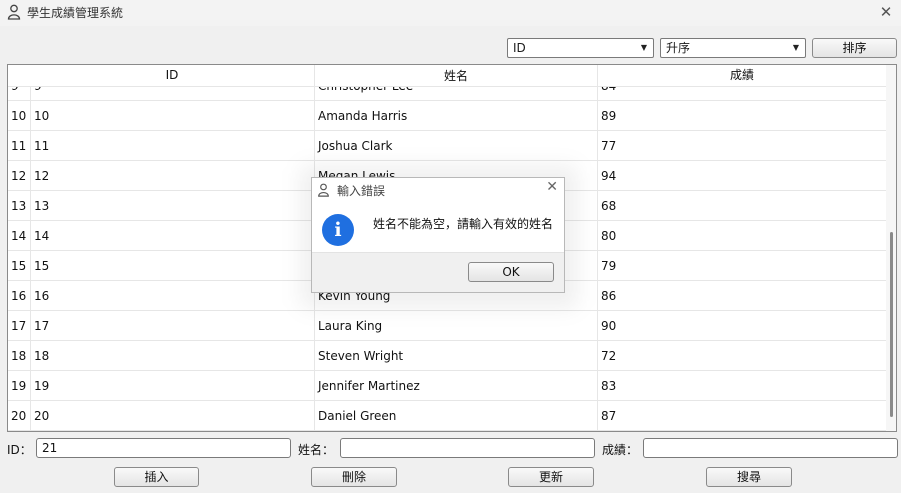 The image size is (901, 493). Describe the element at coordinates (450, 13) in the screenshot. I see `title-bar: 學生成績管理系統 ✕` at that location.